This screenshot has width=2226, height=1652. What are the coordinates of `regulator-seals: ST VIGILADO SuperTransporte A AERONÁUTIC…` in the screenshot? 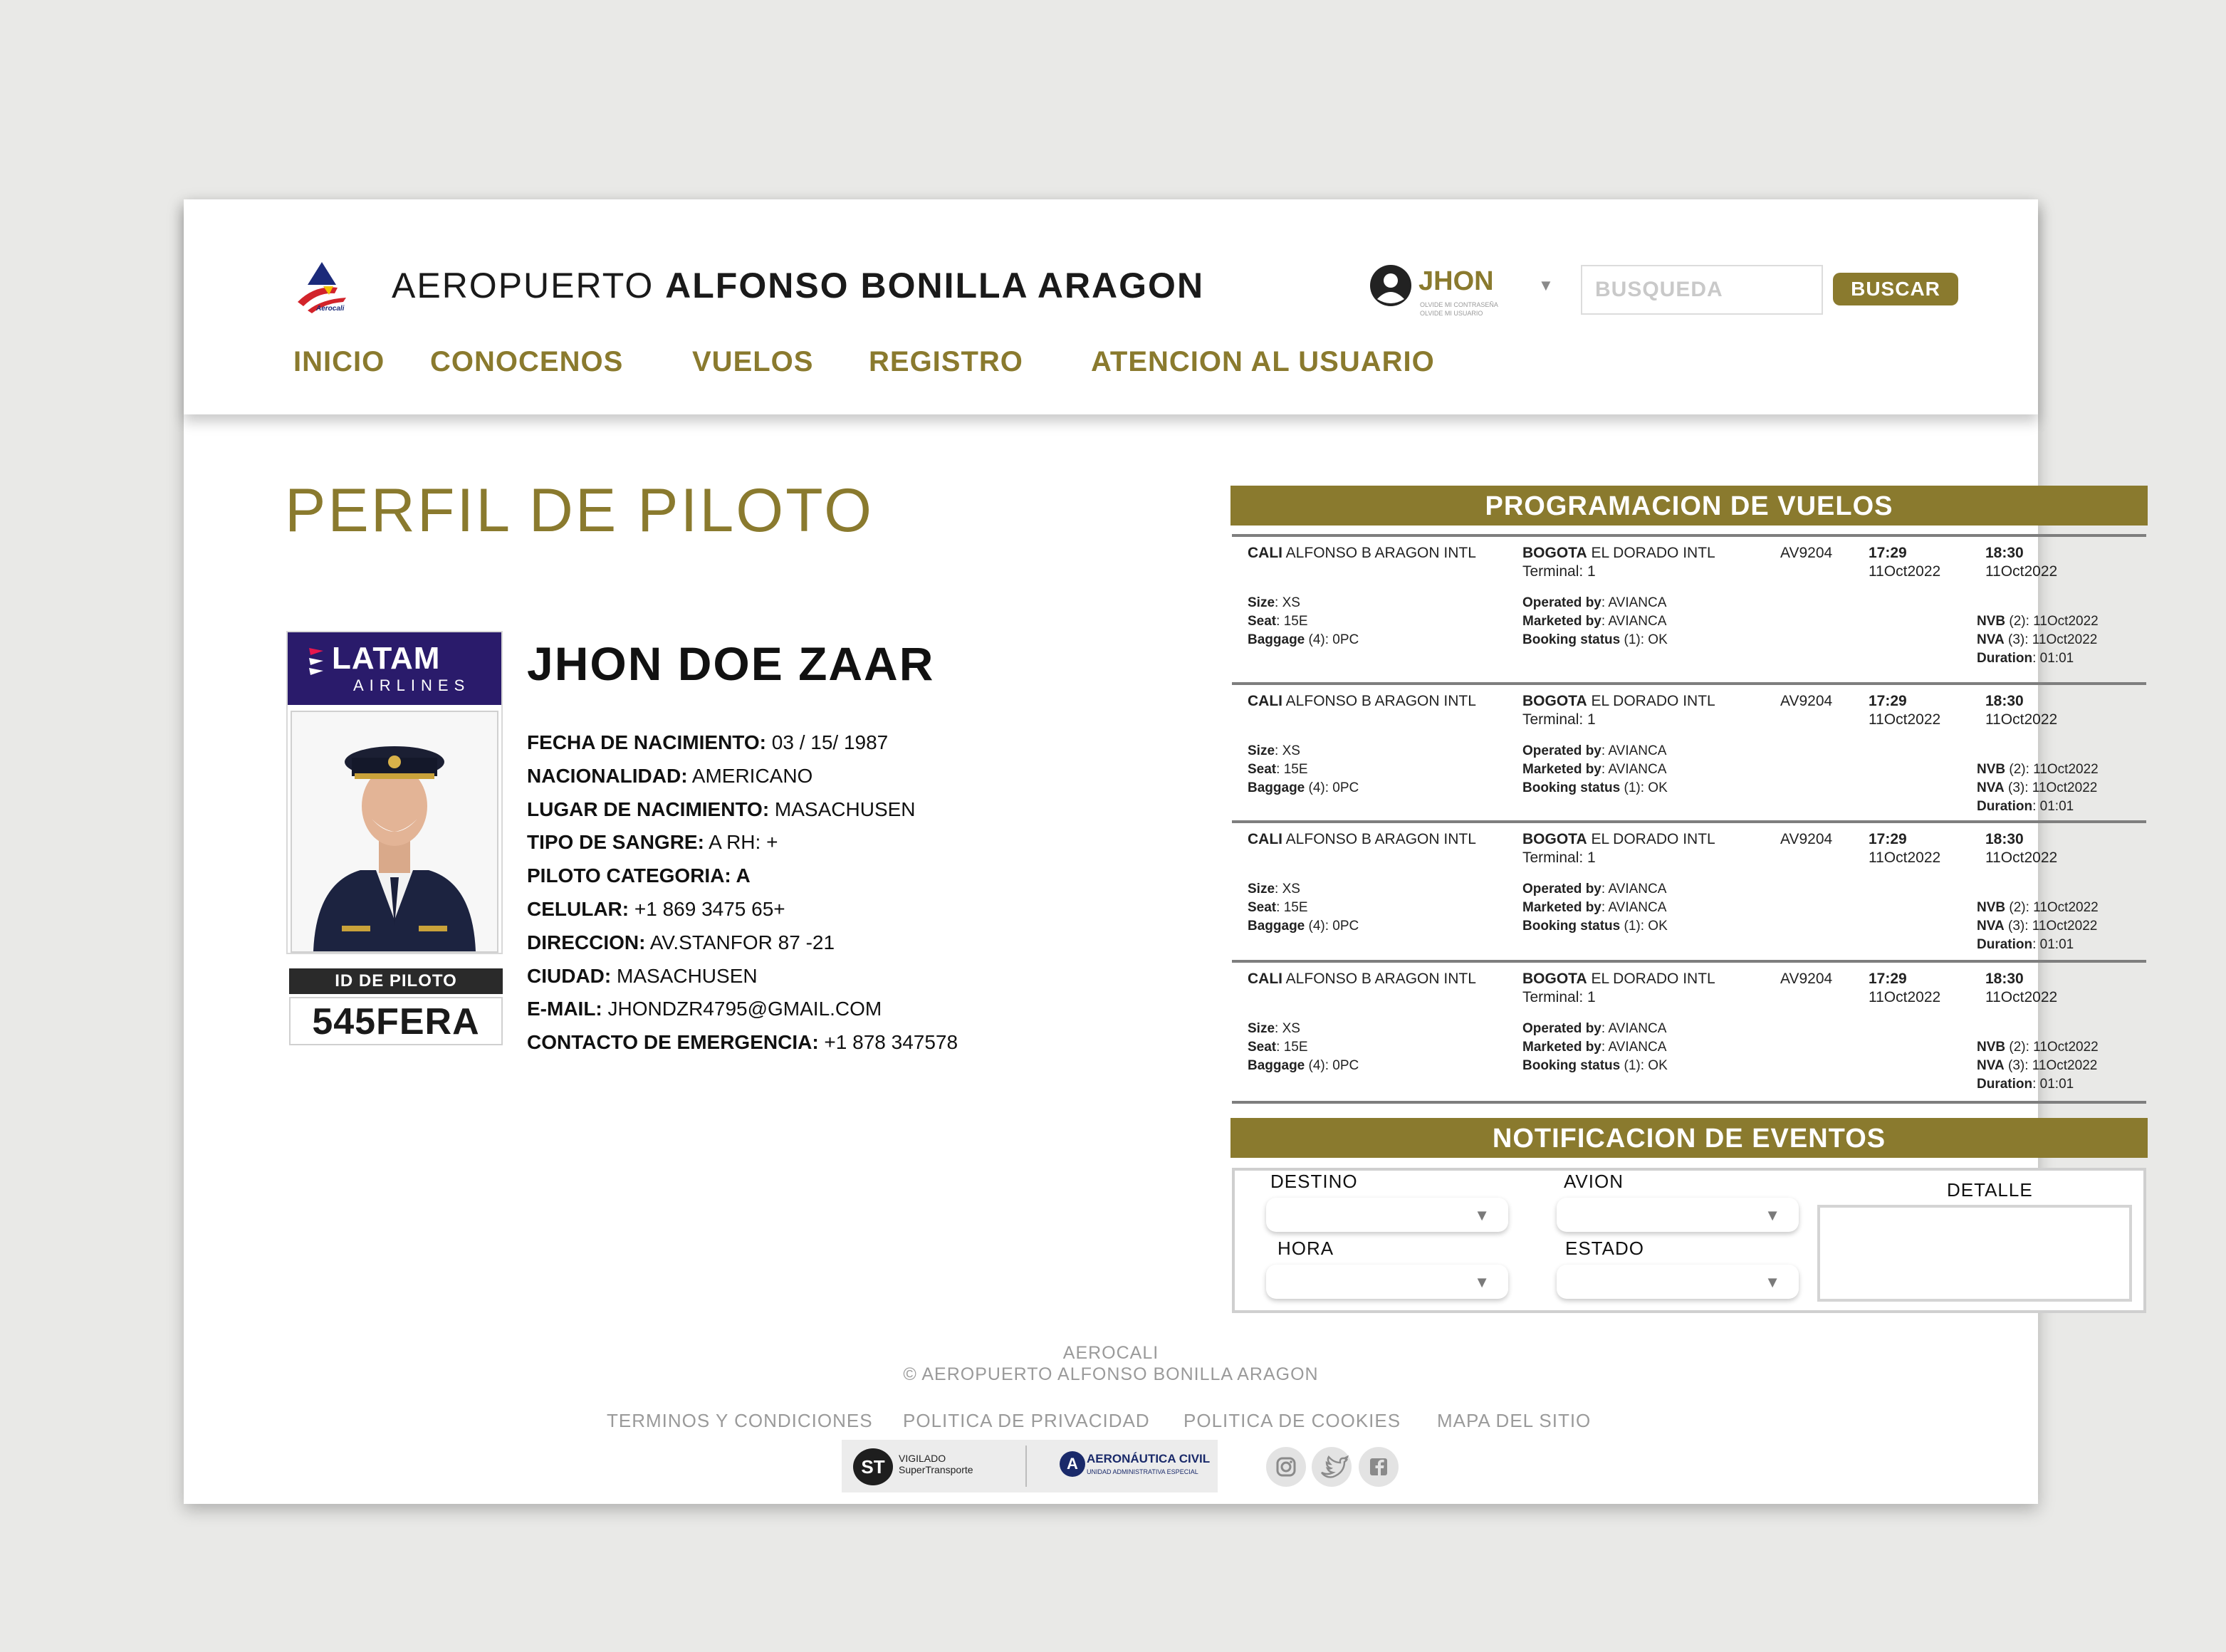 It's located at (1030, 1466).